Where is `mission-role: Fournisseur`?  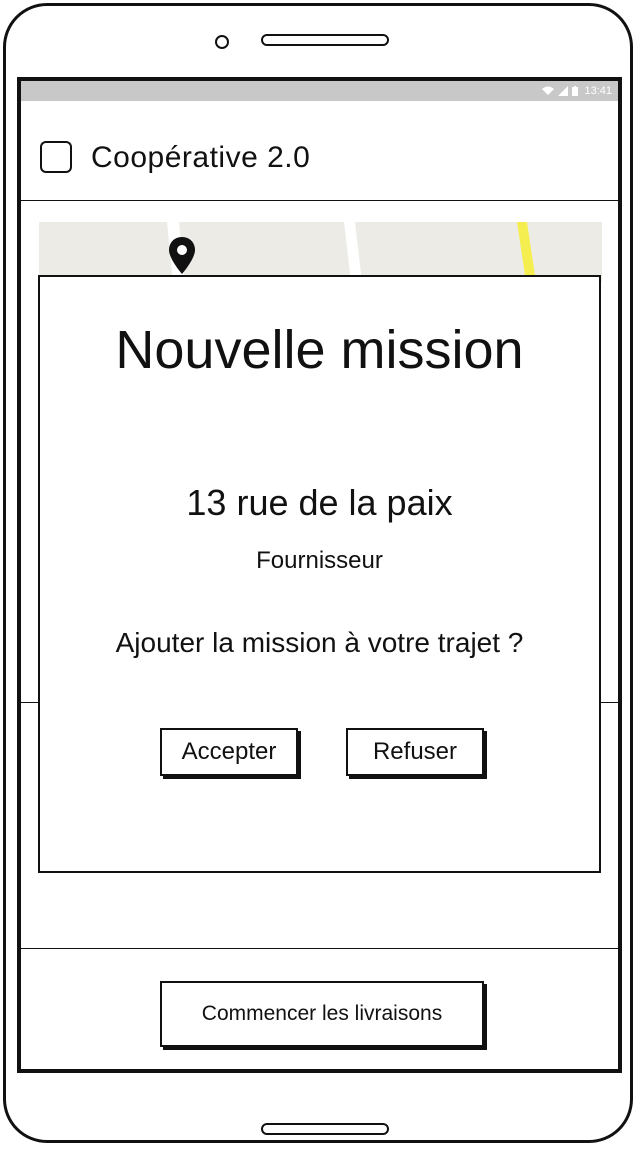 mission-role: Fournisseur is located at coordinates (319, 560).